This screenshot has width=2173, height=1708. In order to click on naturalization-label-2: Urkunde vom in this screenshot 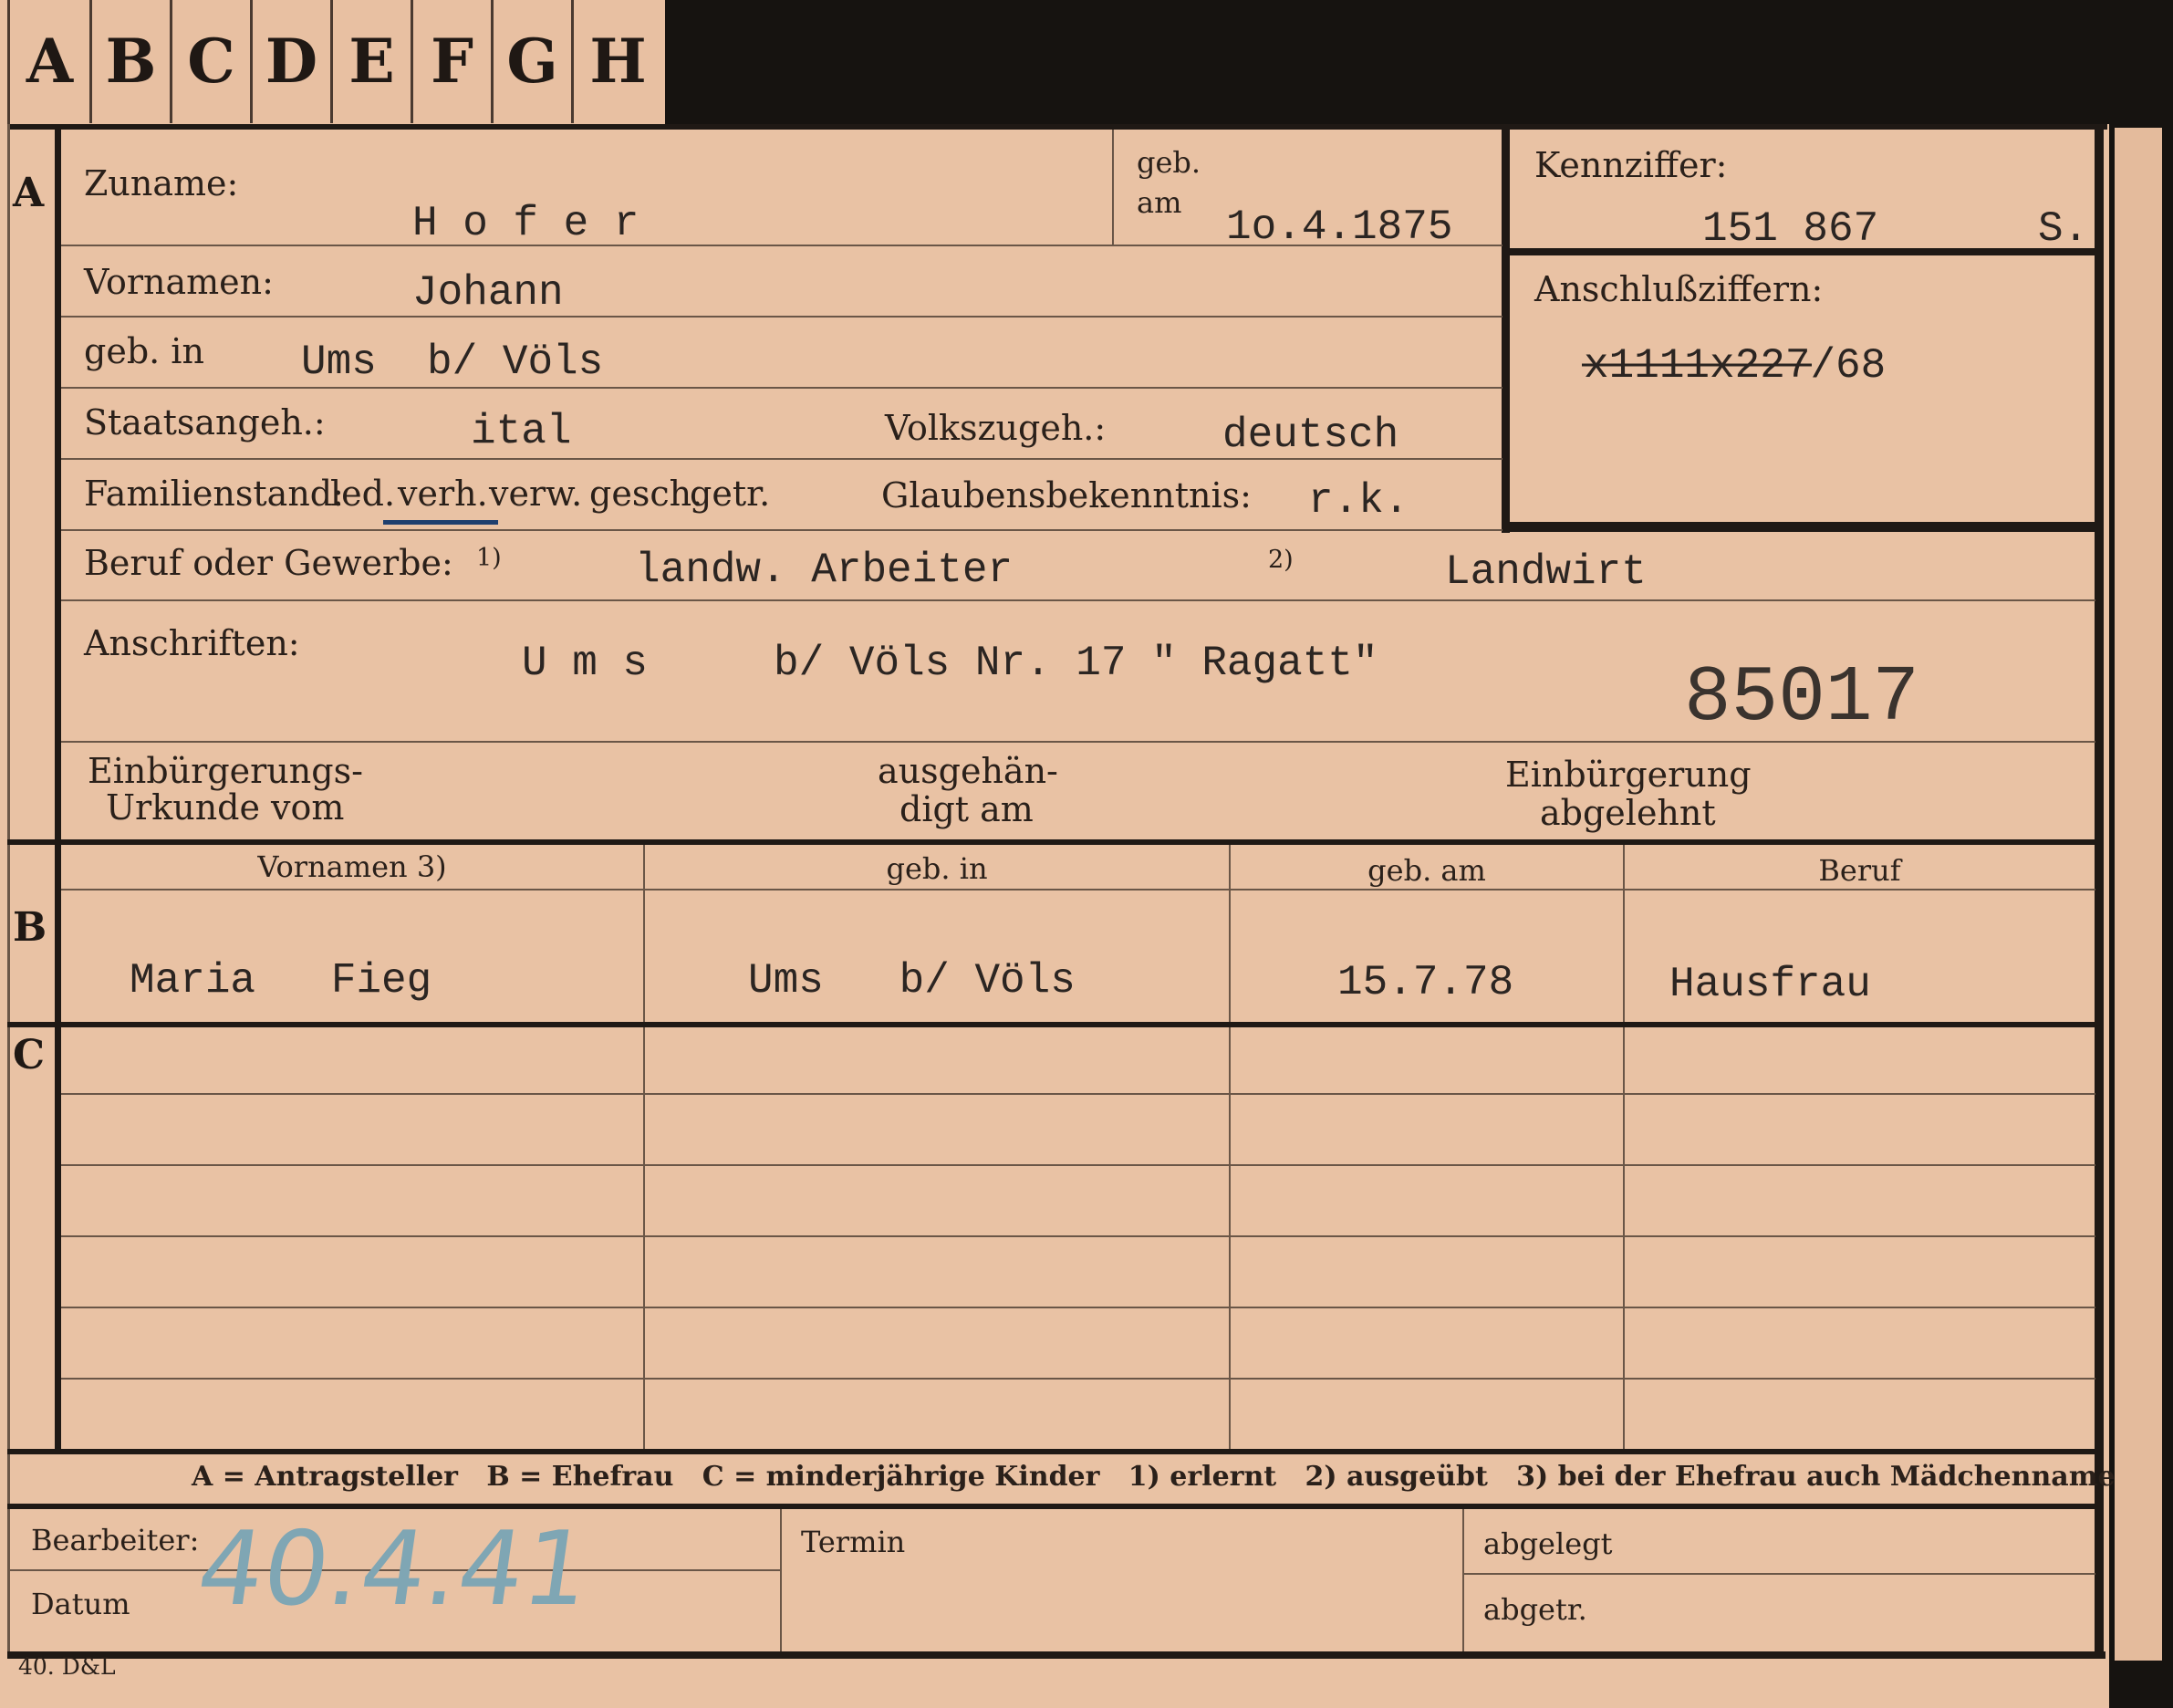, I will do `click(225, 808)`.